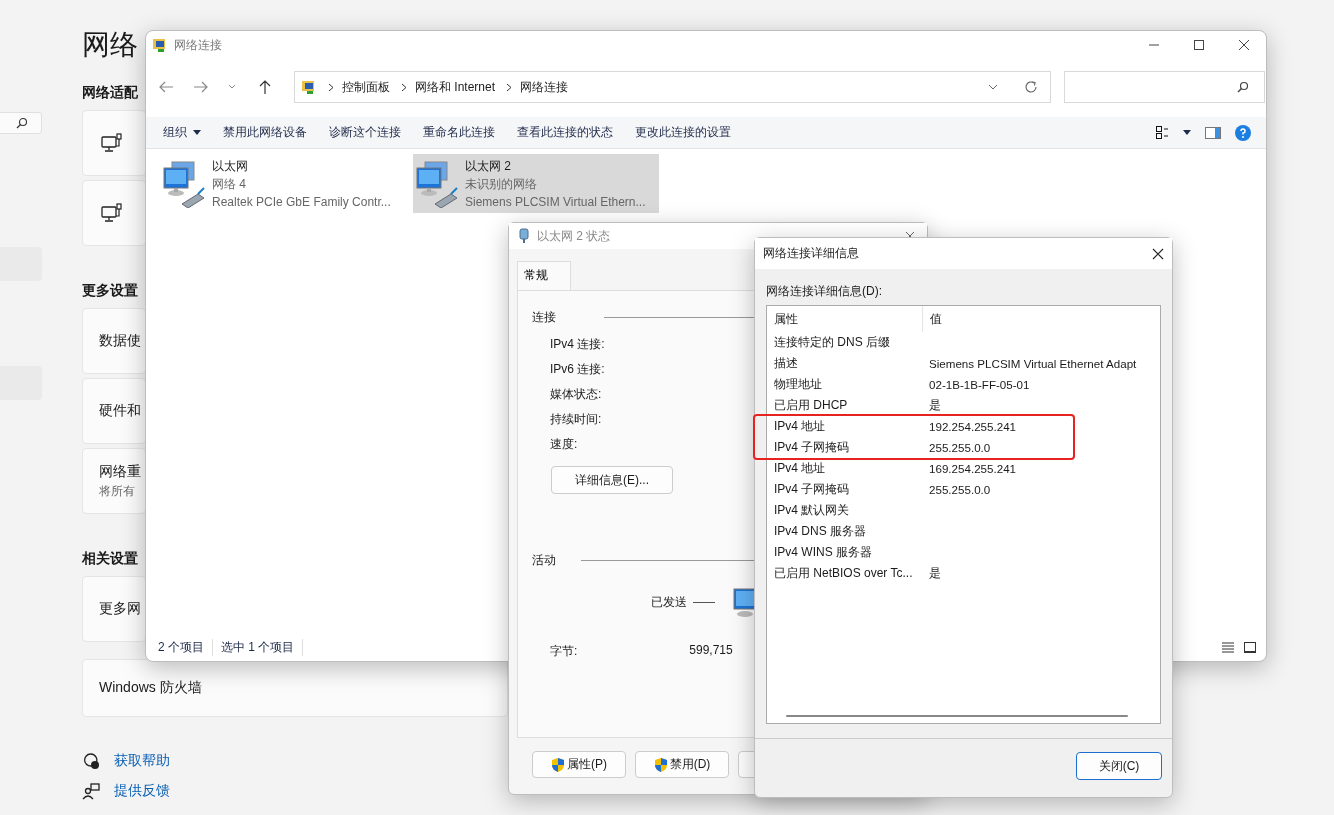 The height and width of the screenshot is (815, 1334). I want to click on toolbar-button: 禁用此网络设备, so click(265, 132).